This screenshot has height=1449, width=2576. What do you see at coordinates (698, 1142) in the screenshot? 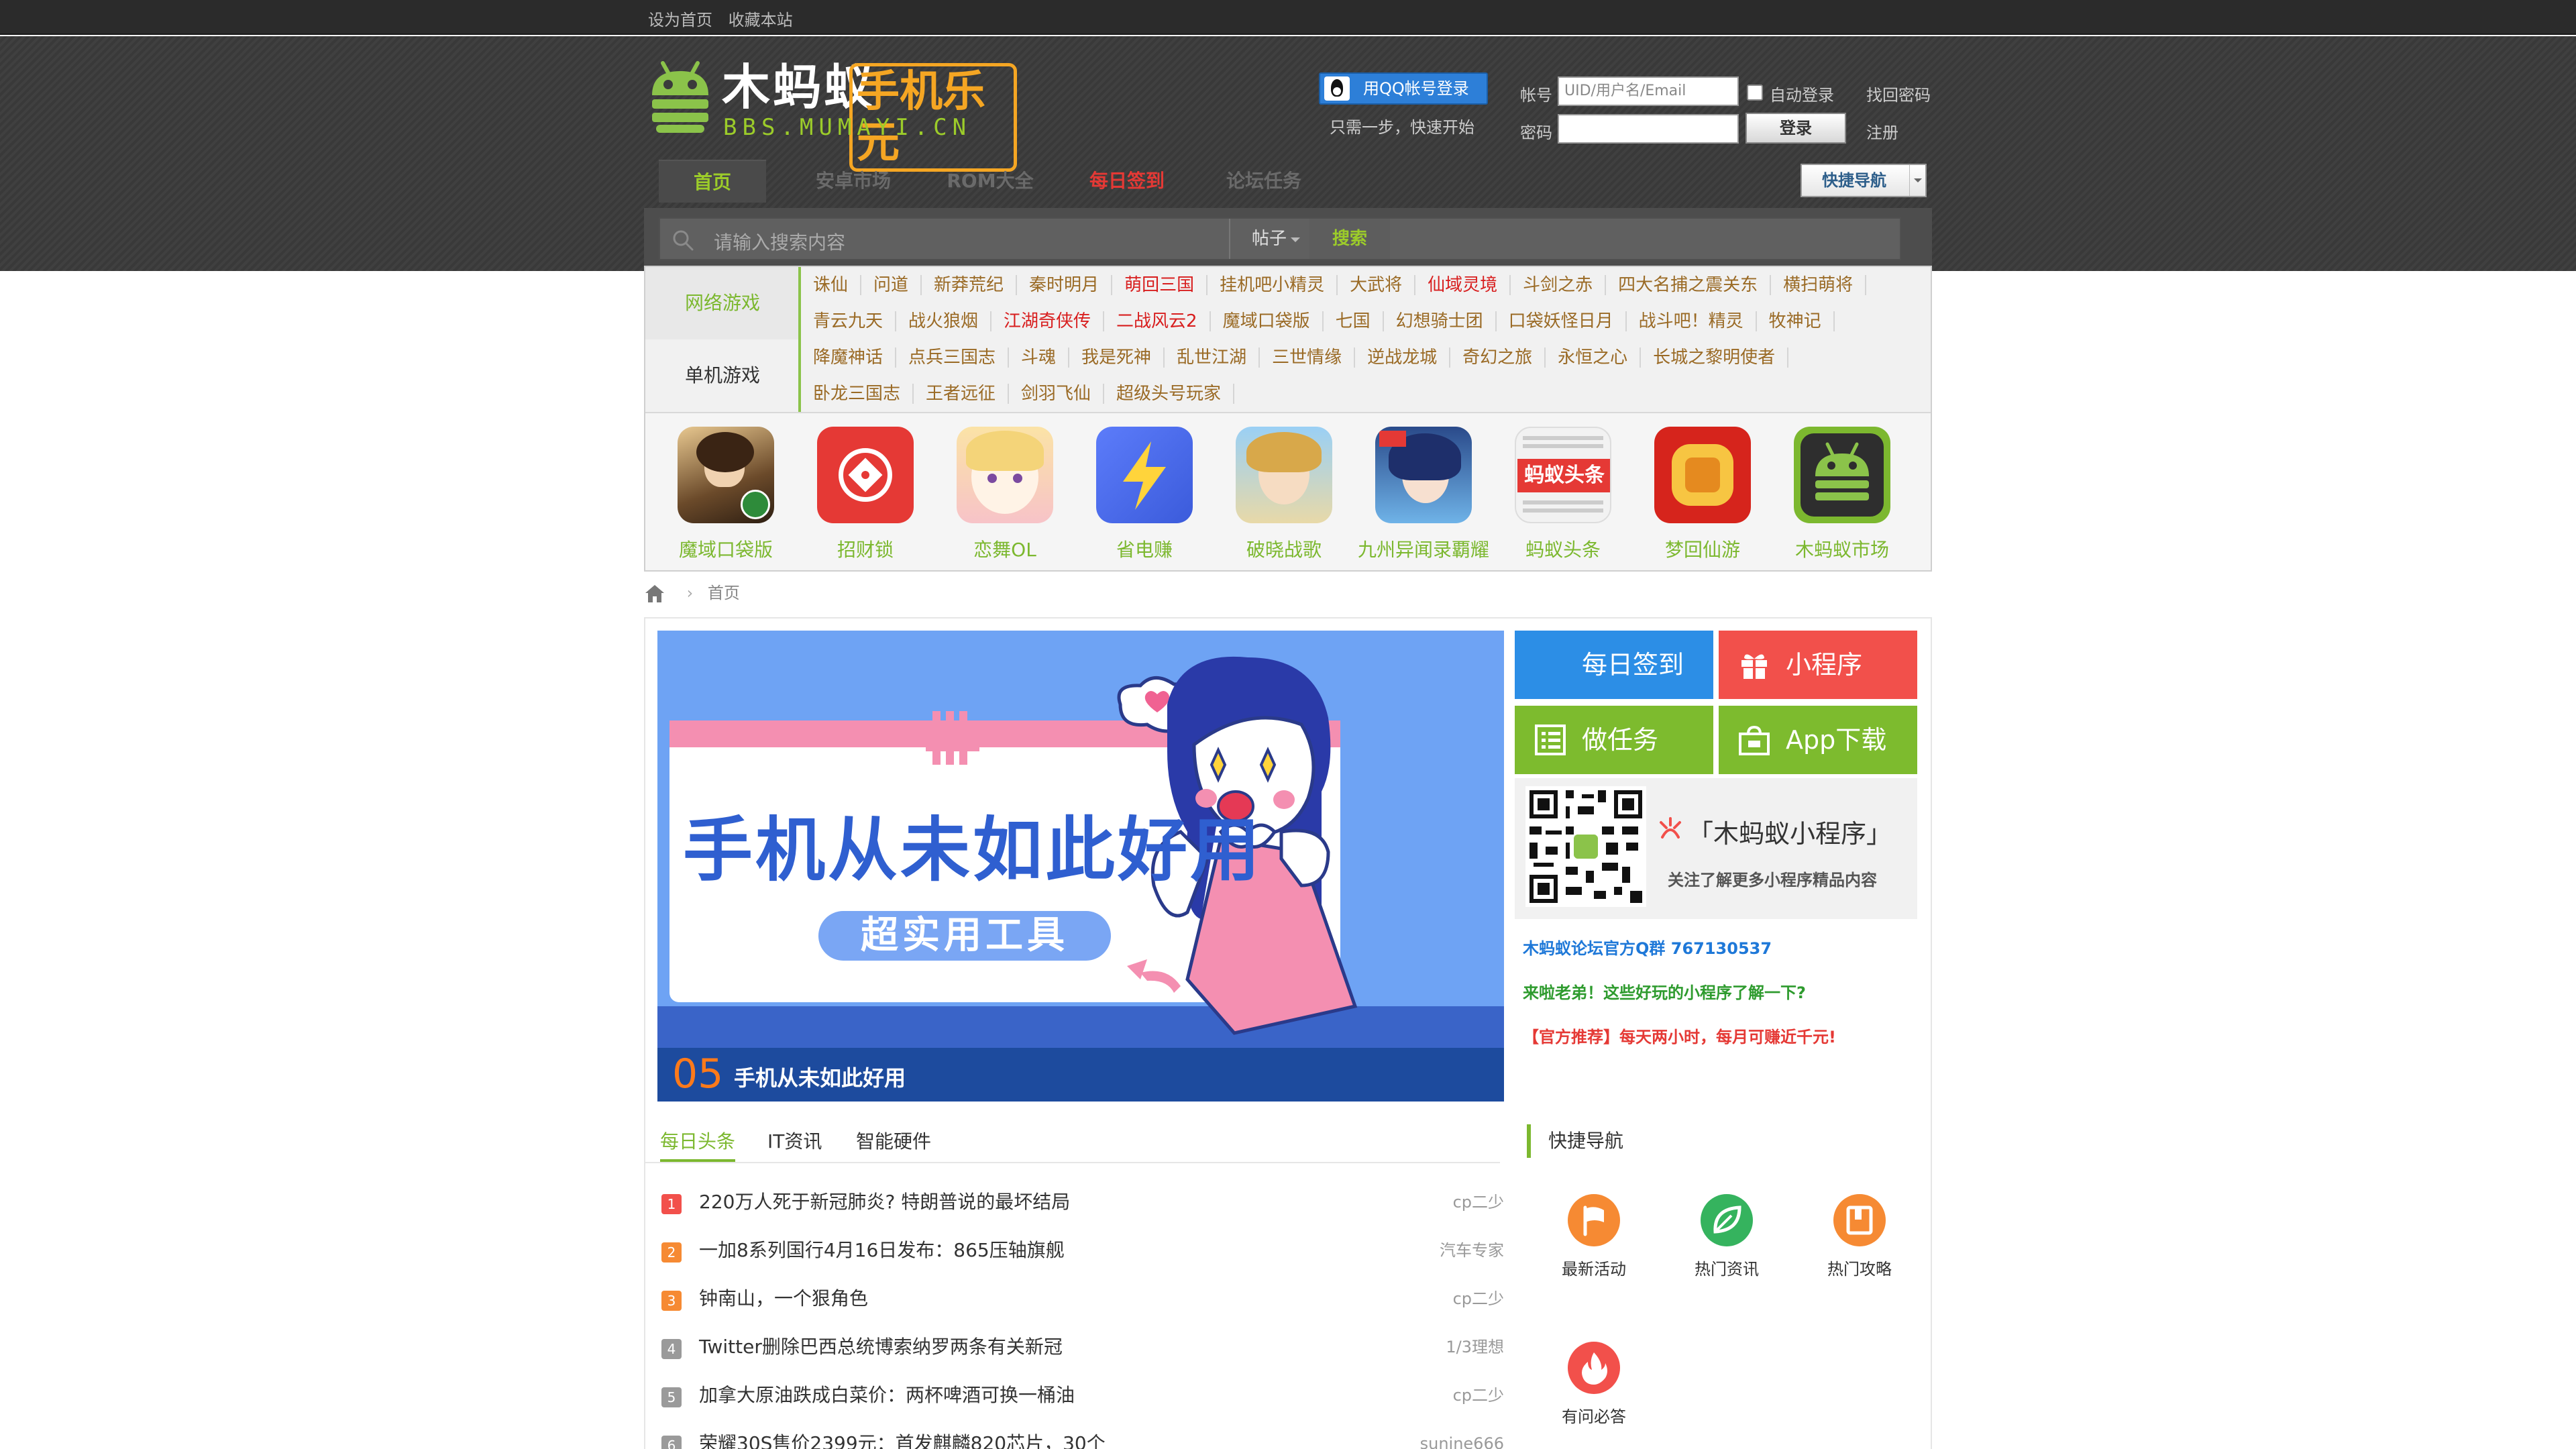
I see `tab-daily-headlines: 每日头条` at bounding box center [698, 1142].